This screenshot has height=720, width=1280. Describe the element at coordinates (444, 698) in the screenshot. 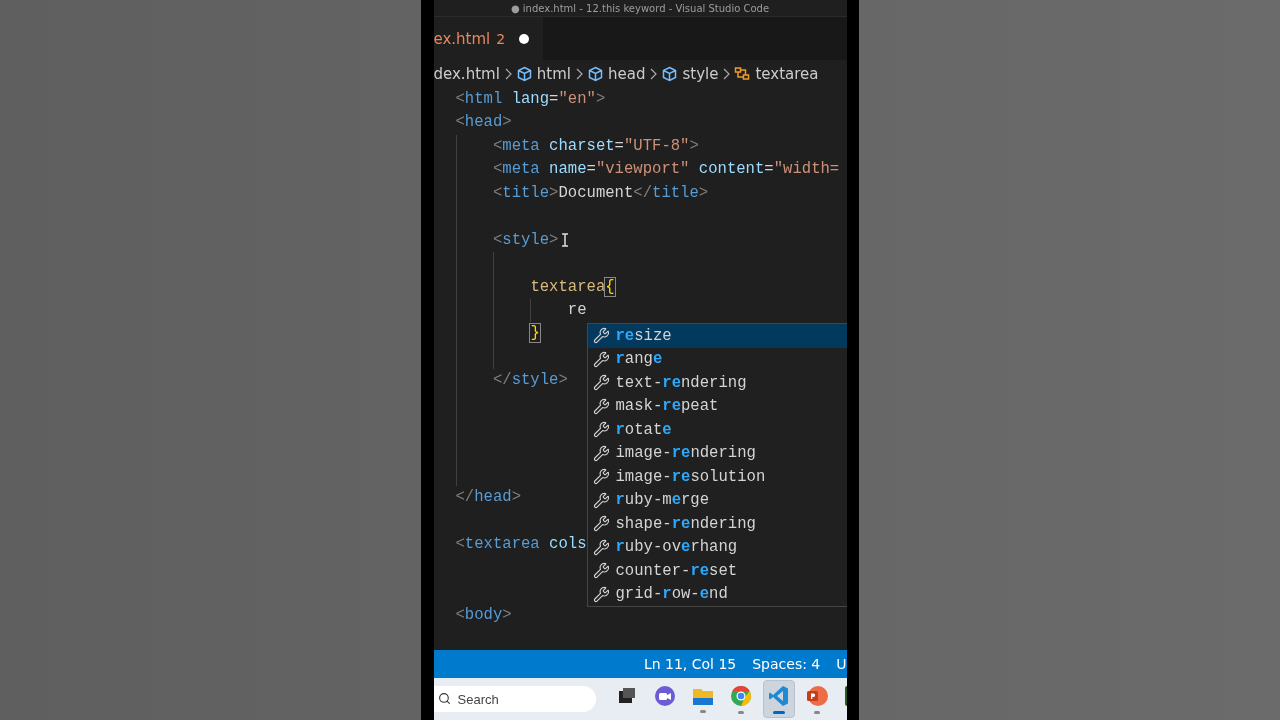

I see `search-icon` at that location.